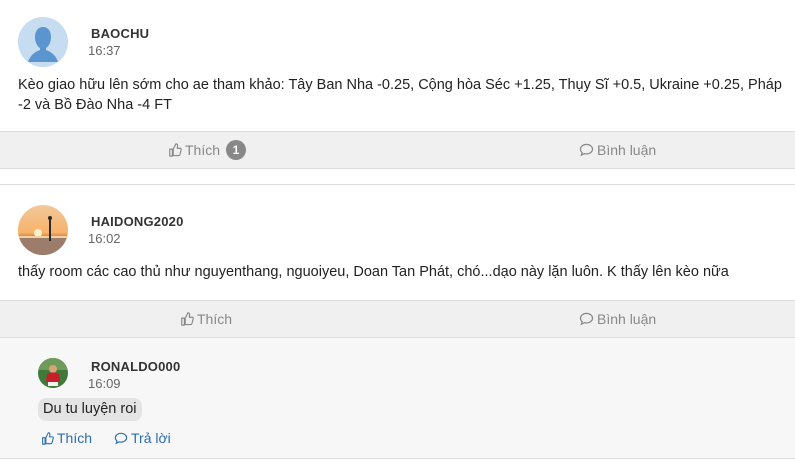  Describe the element at coordinates (104, 238) in the screenshot. I see `post-time: 16:02` at that location.